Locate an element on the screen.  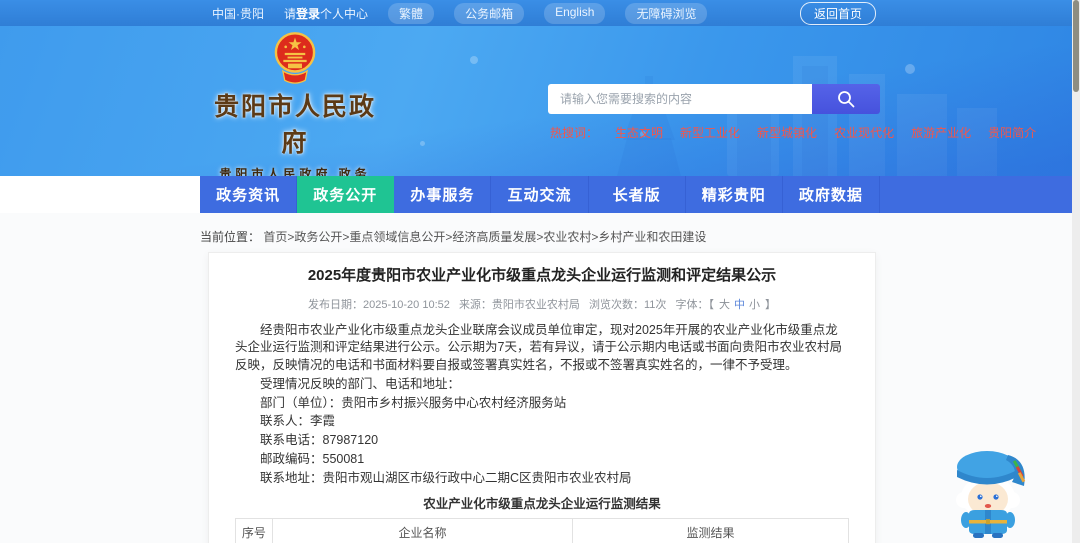
nav-tab: 政务公开 is located at coordinates (346, 194).